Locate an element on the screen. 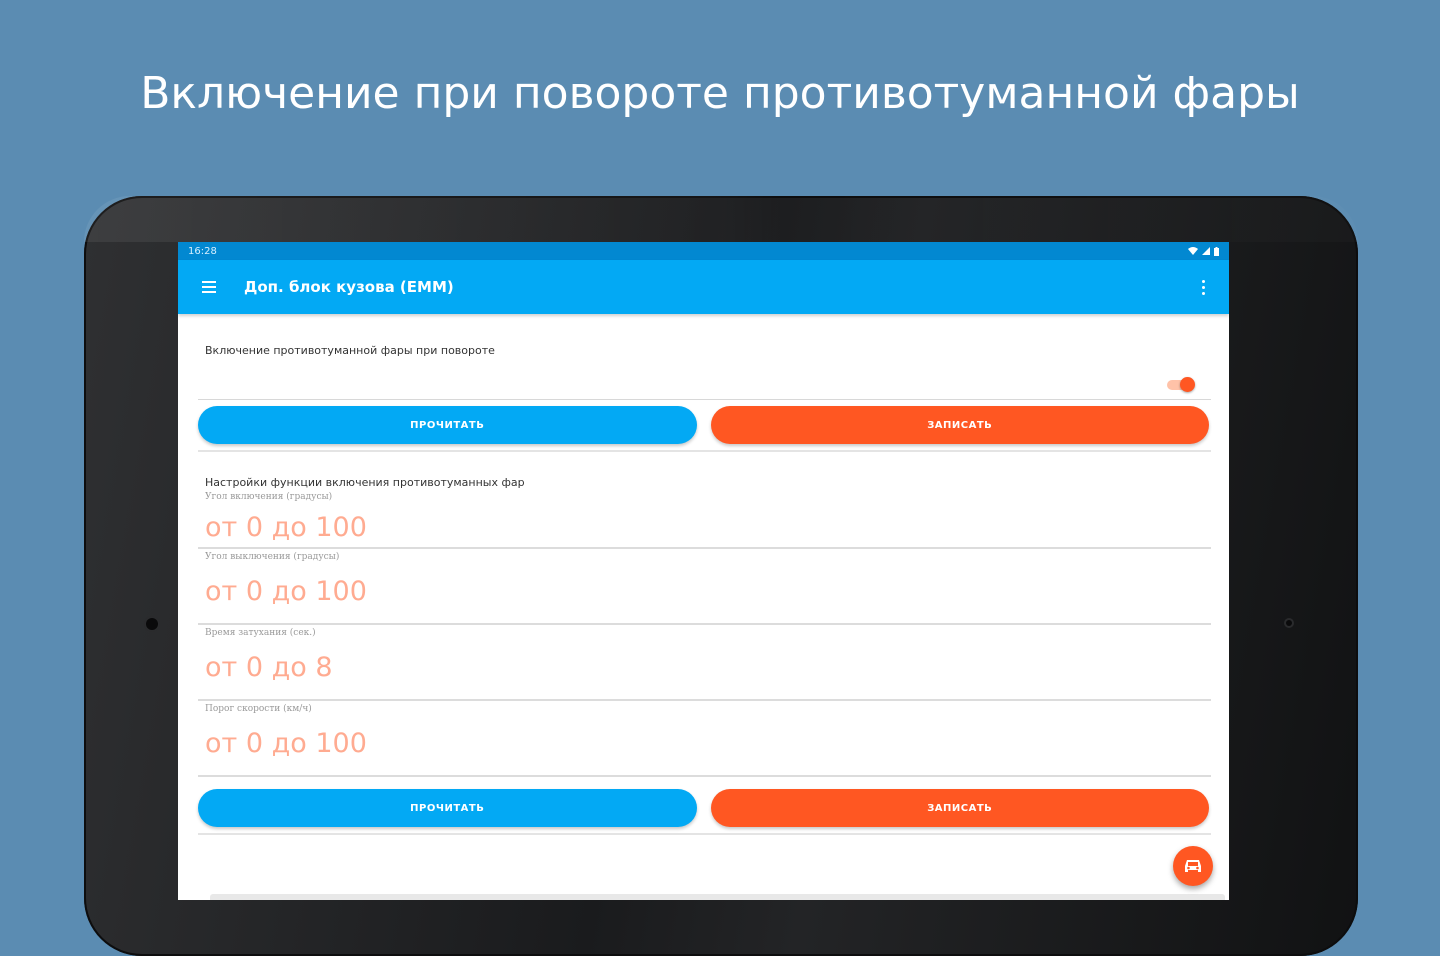 The image size is (1440, 956). home-icon is located at coordinates (703, 877).